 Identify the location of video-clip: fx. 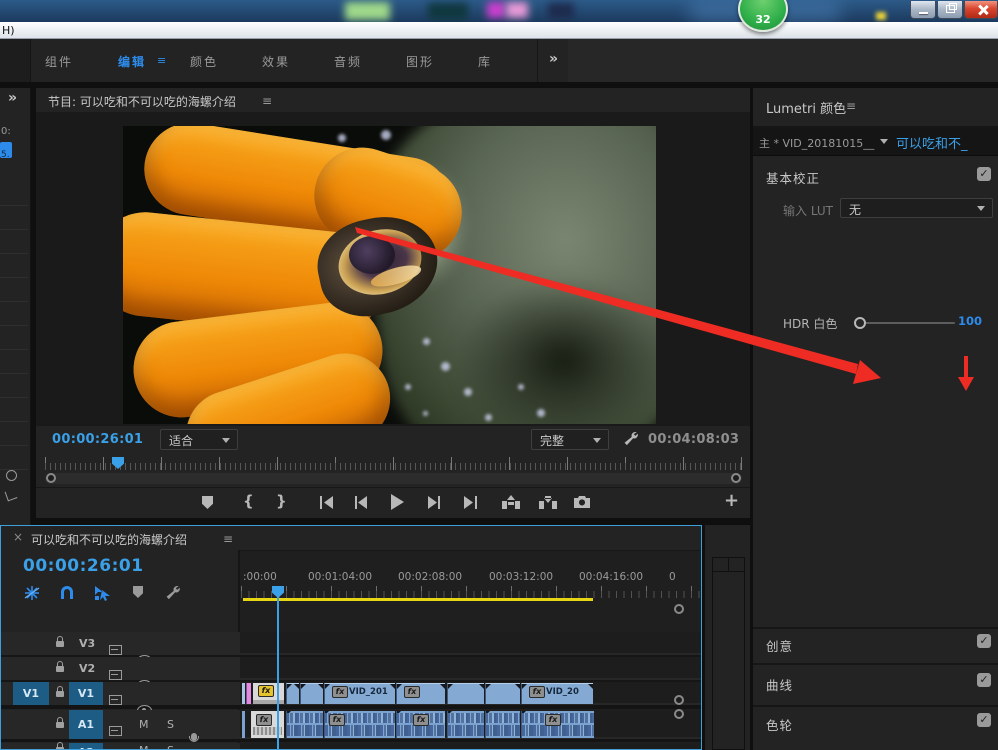
(420, 693).